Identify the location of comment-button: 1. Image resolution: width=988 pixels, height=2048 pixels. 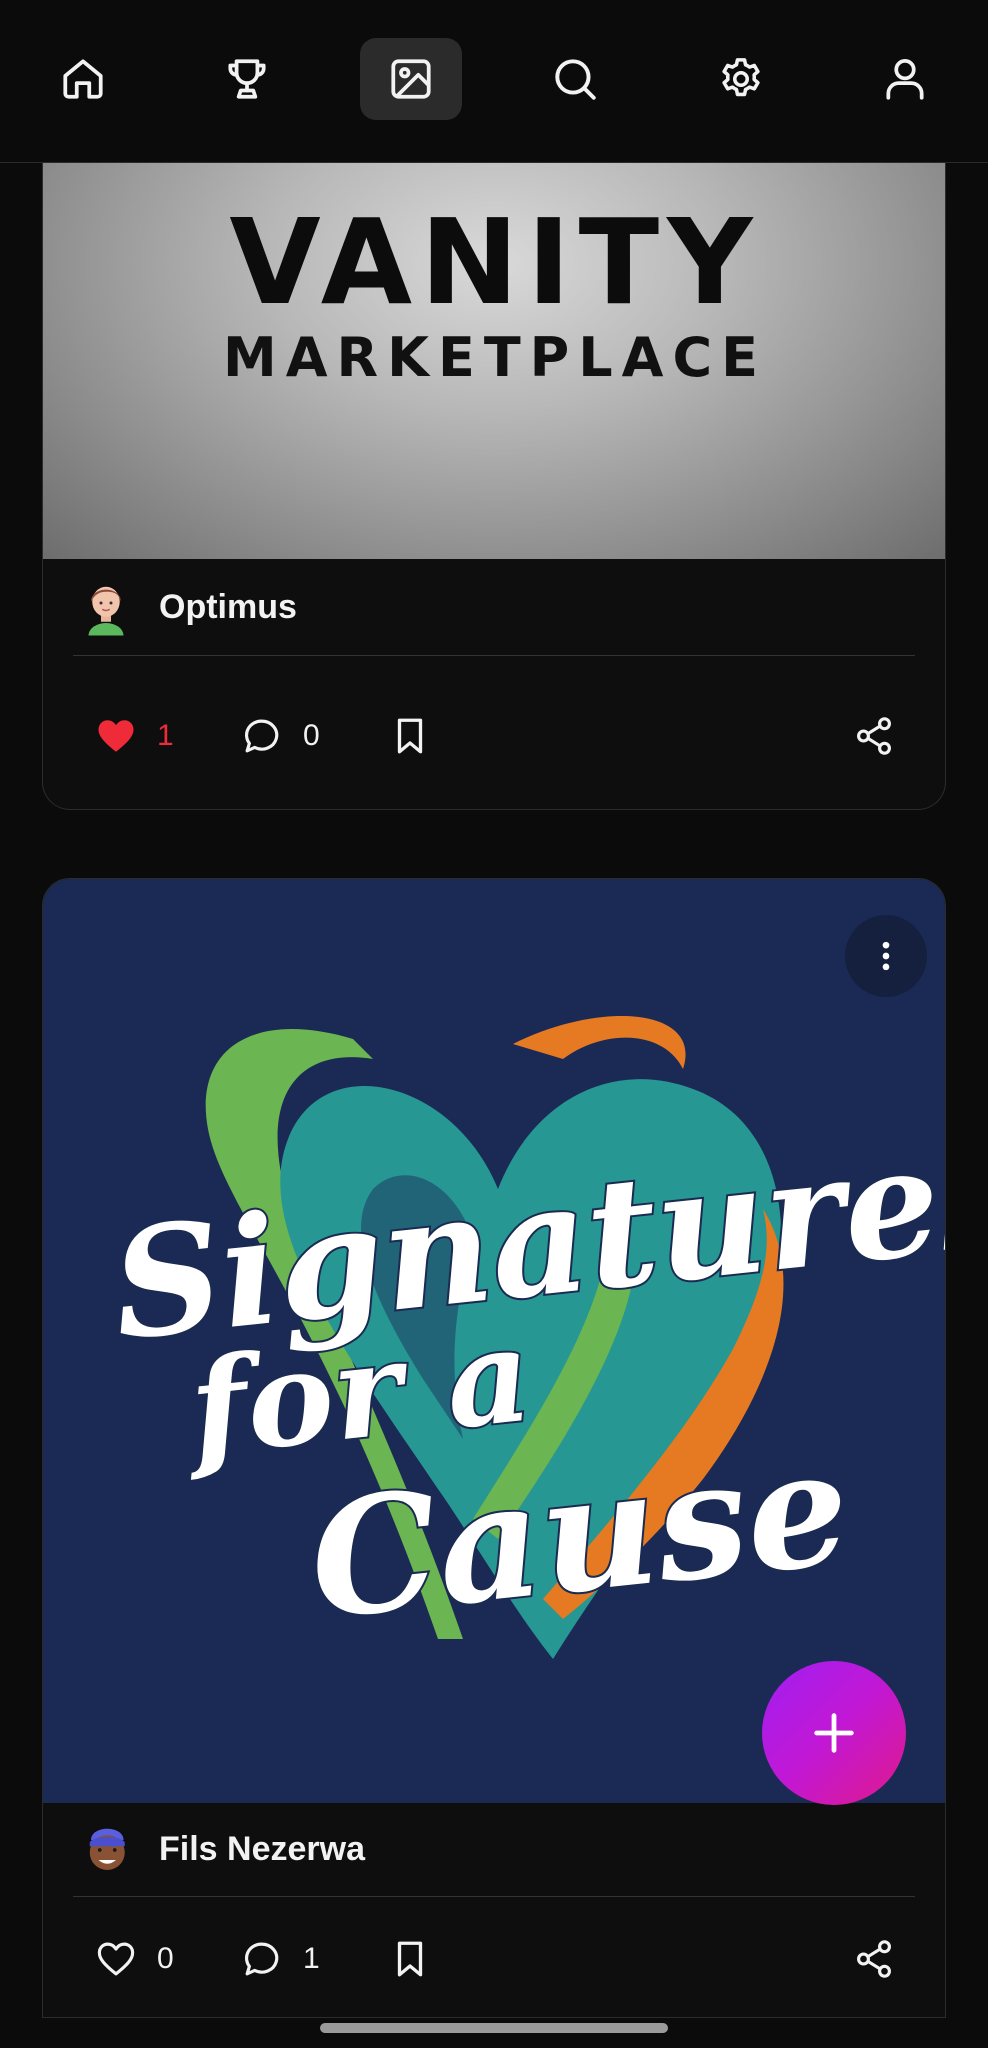
(315, 1959).